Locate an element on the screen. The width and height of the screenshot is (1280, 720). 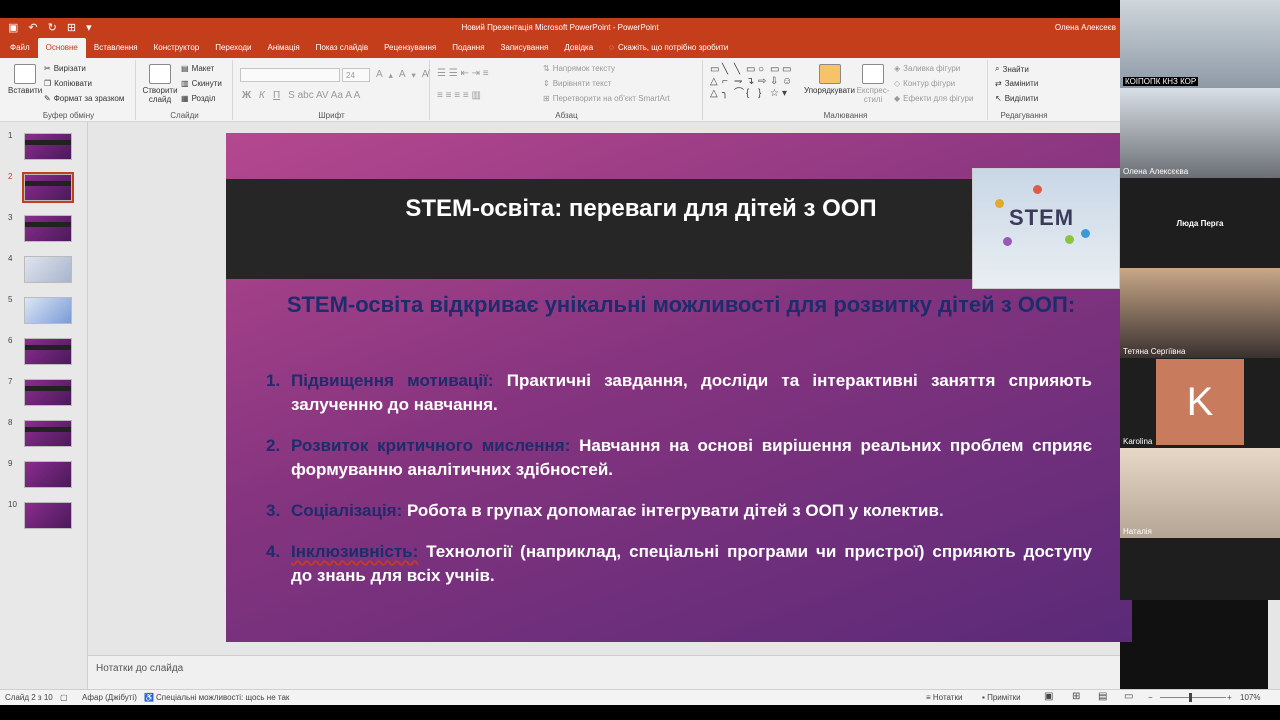
tab-review: Рецензування is located at coordinates (410, 48).